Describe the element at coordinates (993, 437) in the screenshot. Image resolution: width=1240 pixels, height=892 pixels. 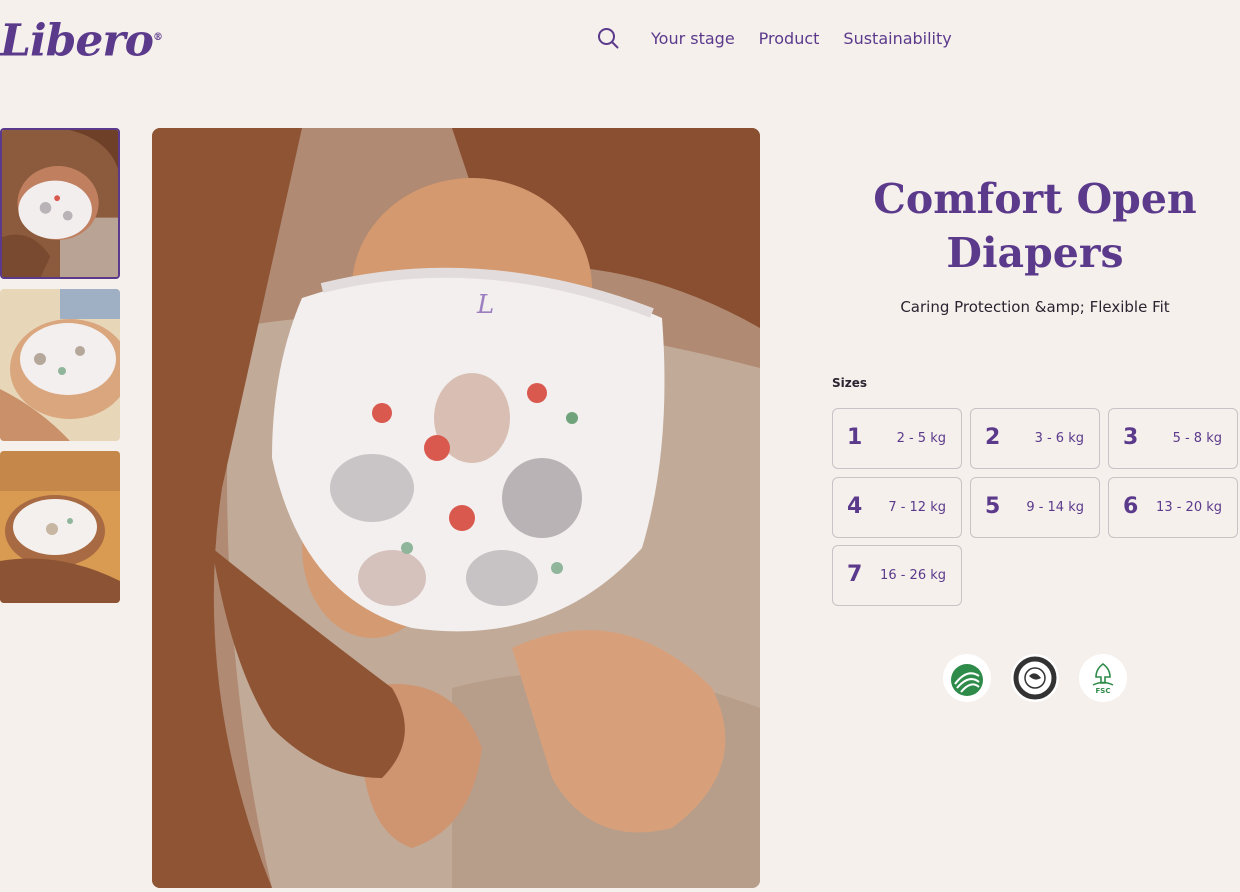
I see `size-number: 2` at that location.